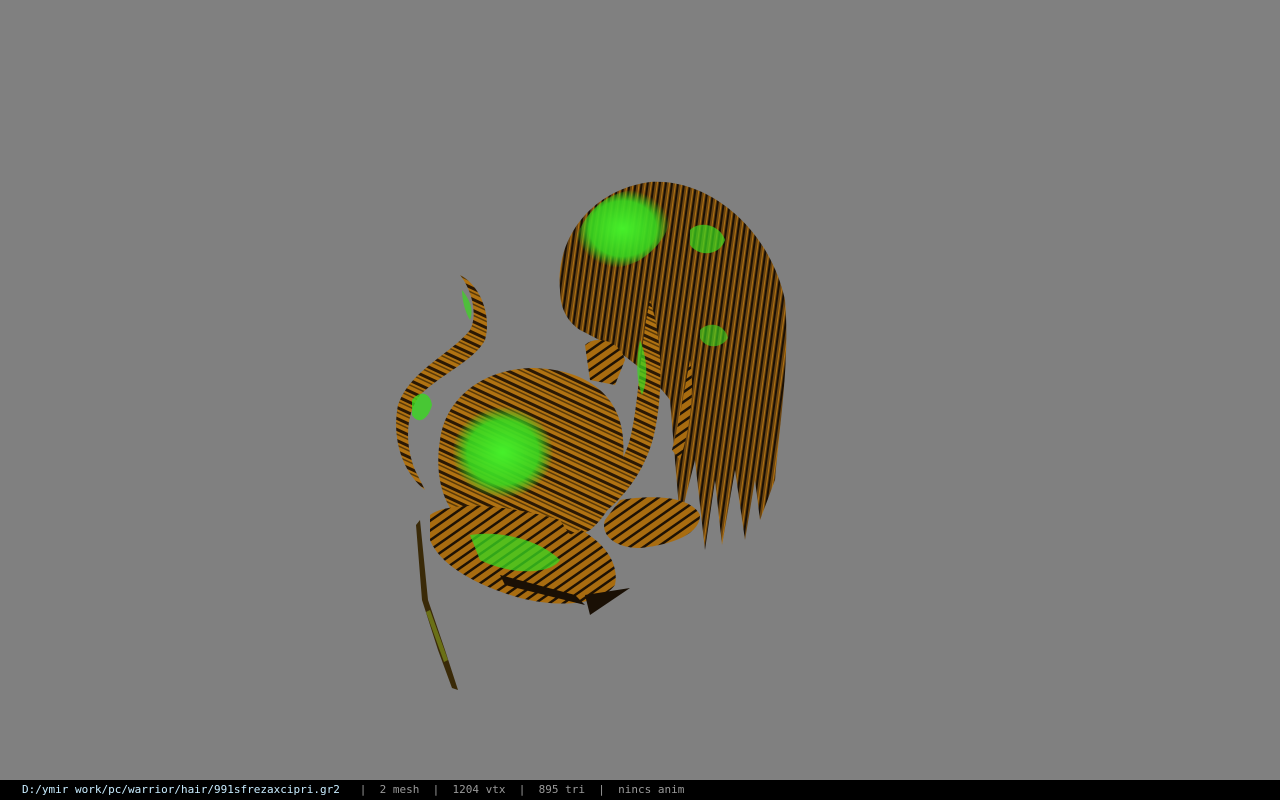  I want to click on triangle-count: 895 tri, so click(561, 789).